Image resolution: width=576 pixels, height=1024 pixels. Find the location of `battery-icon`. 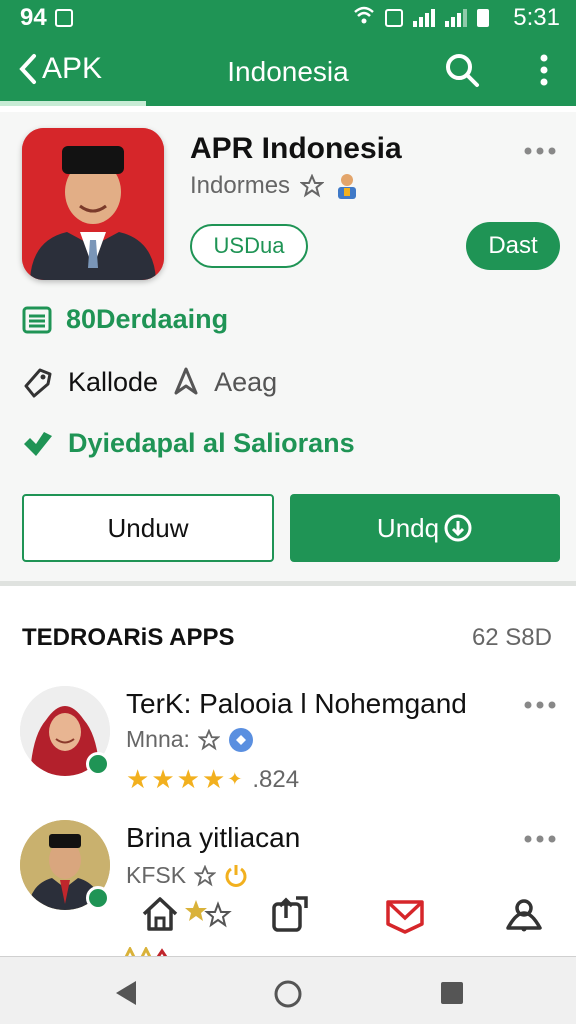

battery-icon is located at coordinates (483, 18).